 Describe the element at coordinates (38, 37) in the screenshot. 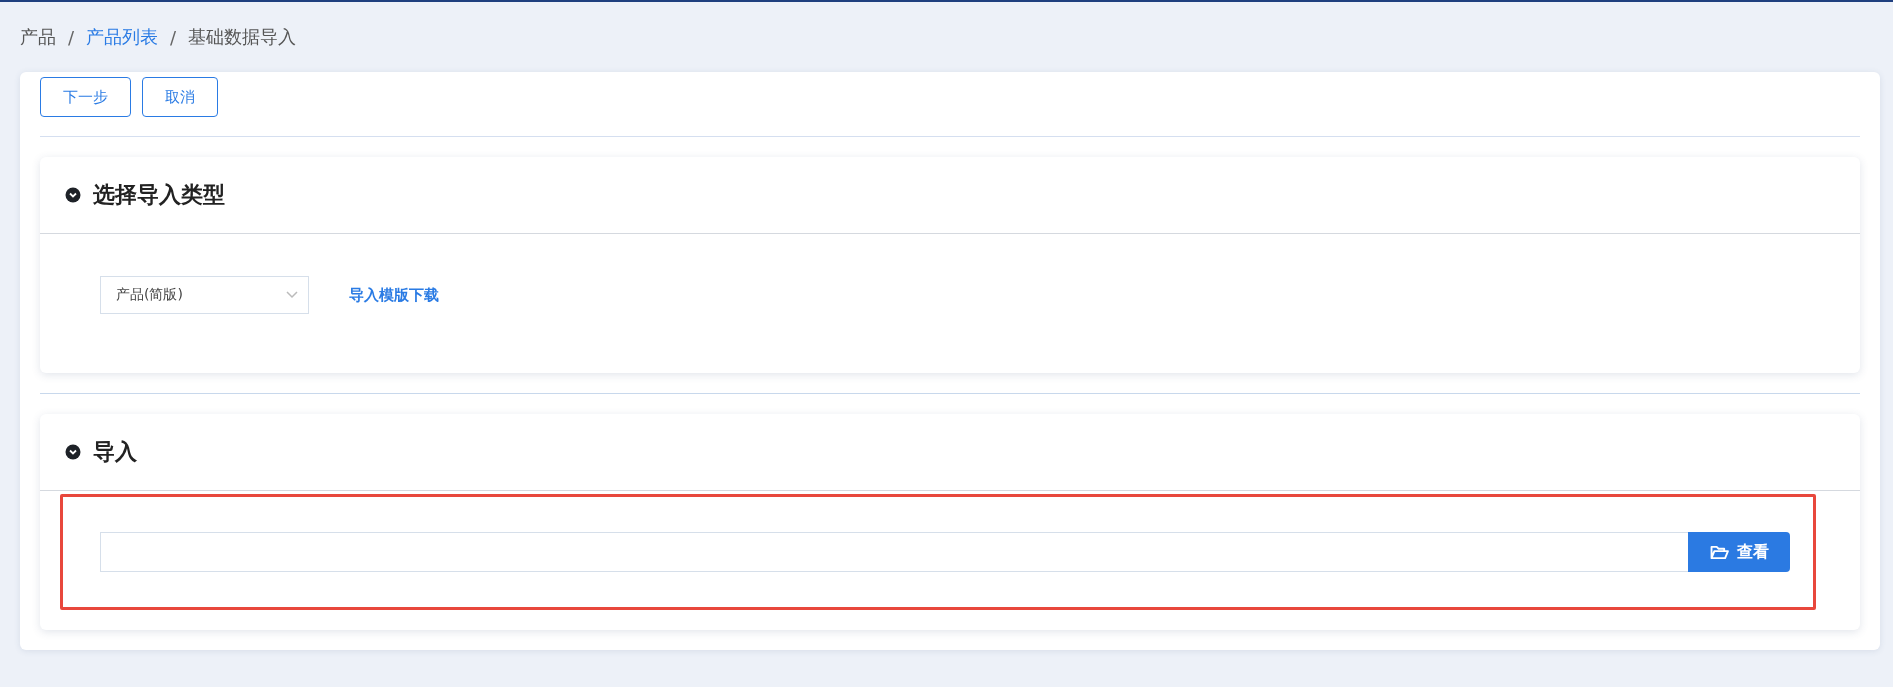

I see `breadcrumb-item: 产品` at that location.